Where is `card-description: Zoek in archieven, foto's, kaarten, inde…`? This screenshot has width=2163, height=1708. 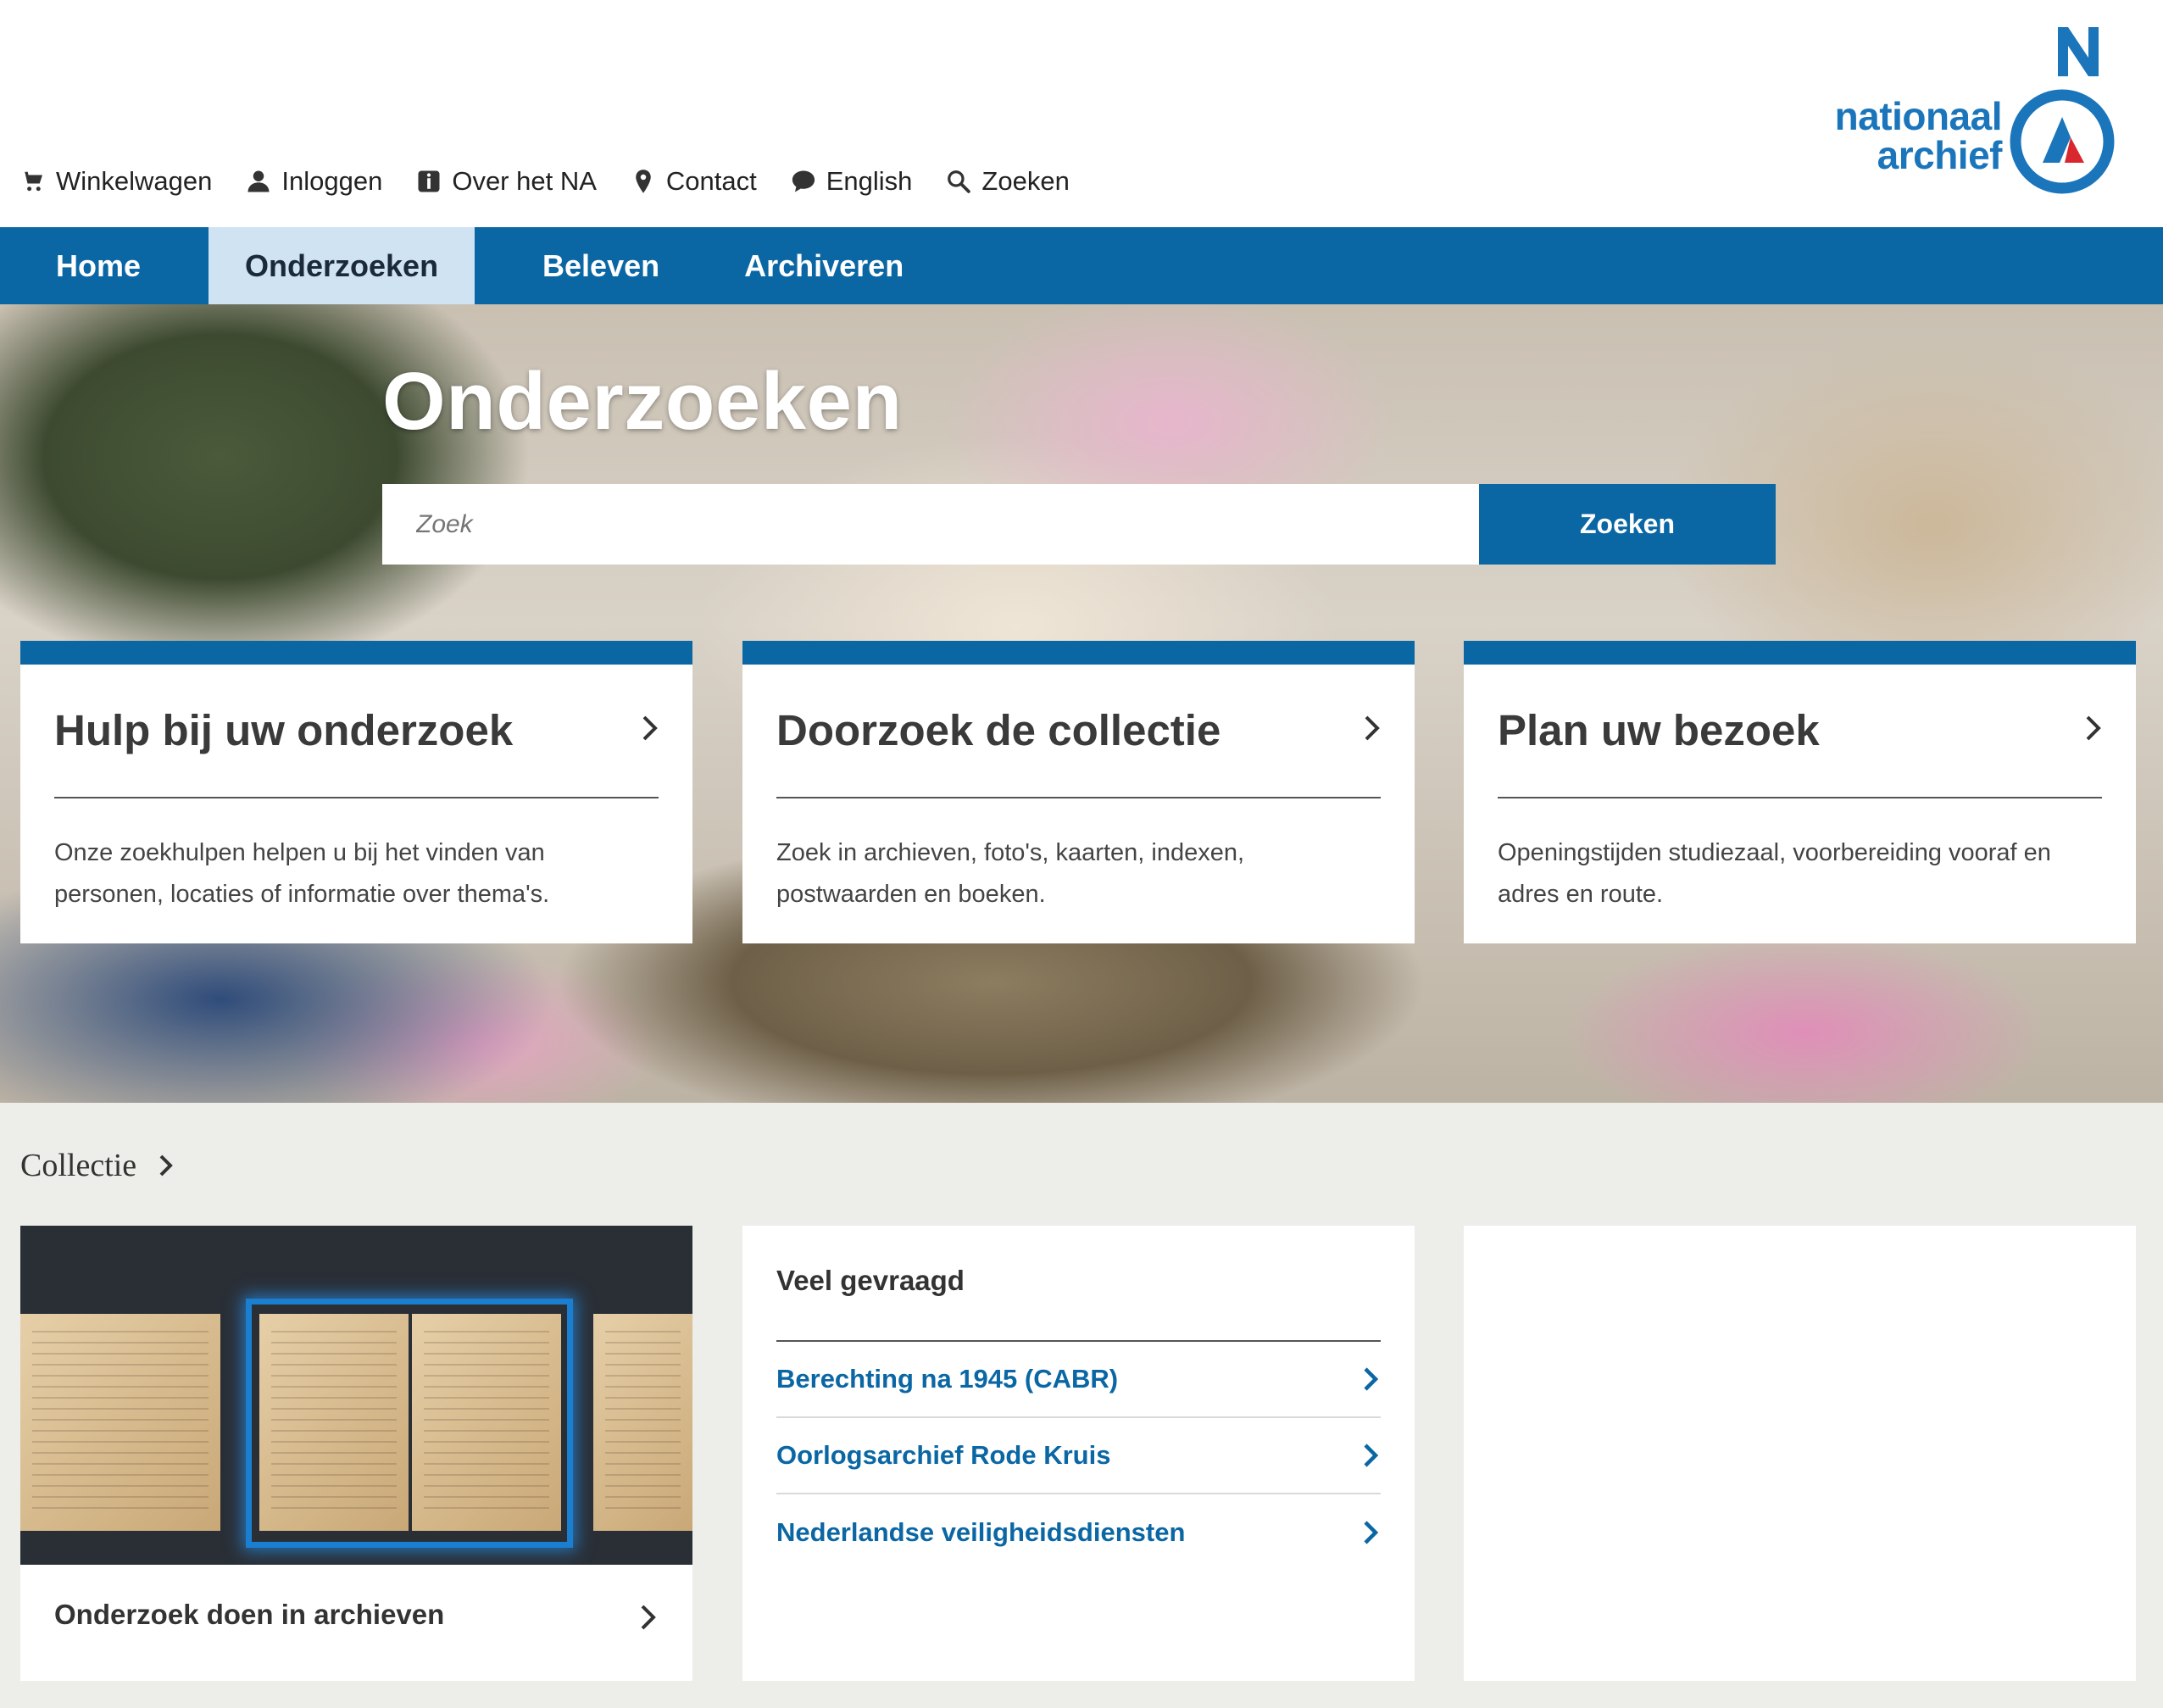
card-description: Zoek in archieven, foto's, kaarten, inde… is located at coordinates (1011, 873).